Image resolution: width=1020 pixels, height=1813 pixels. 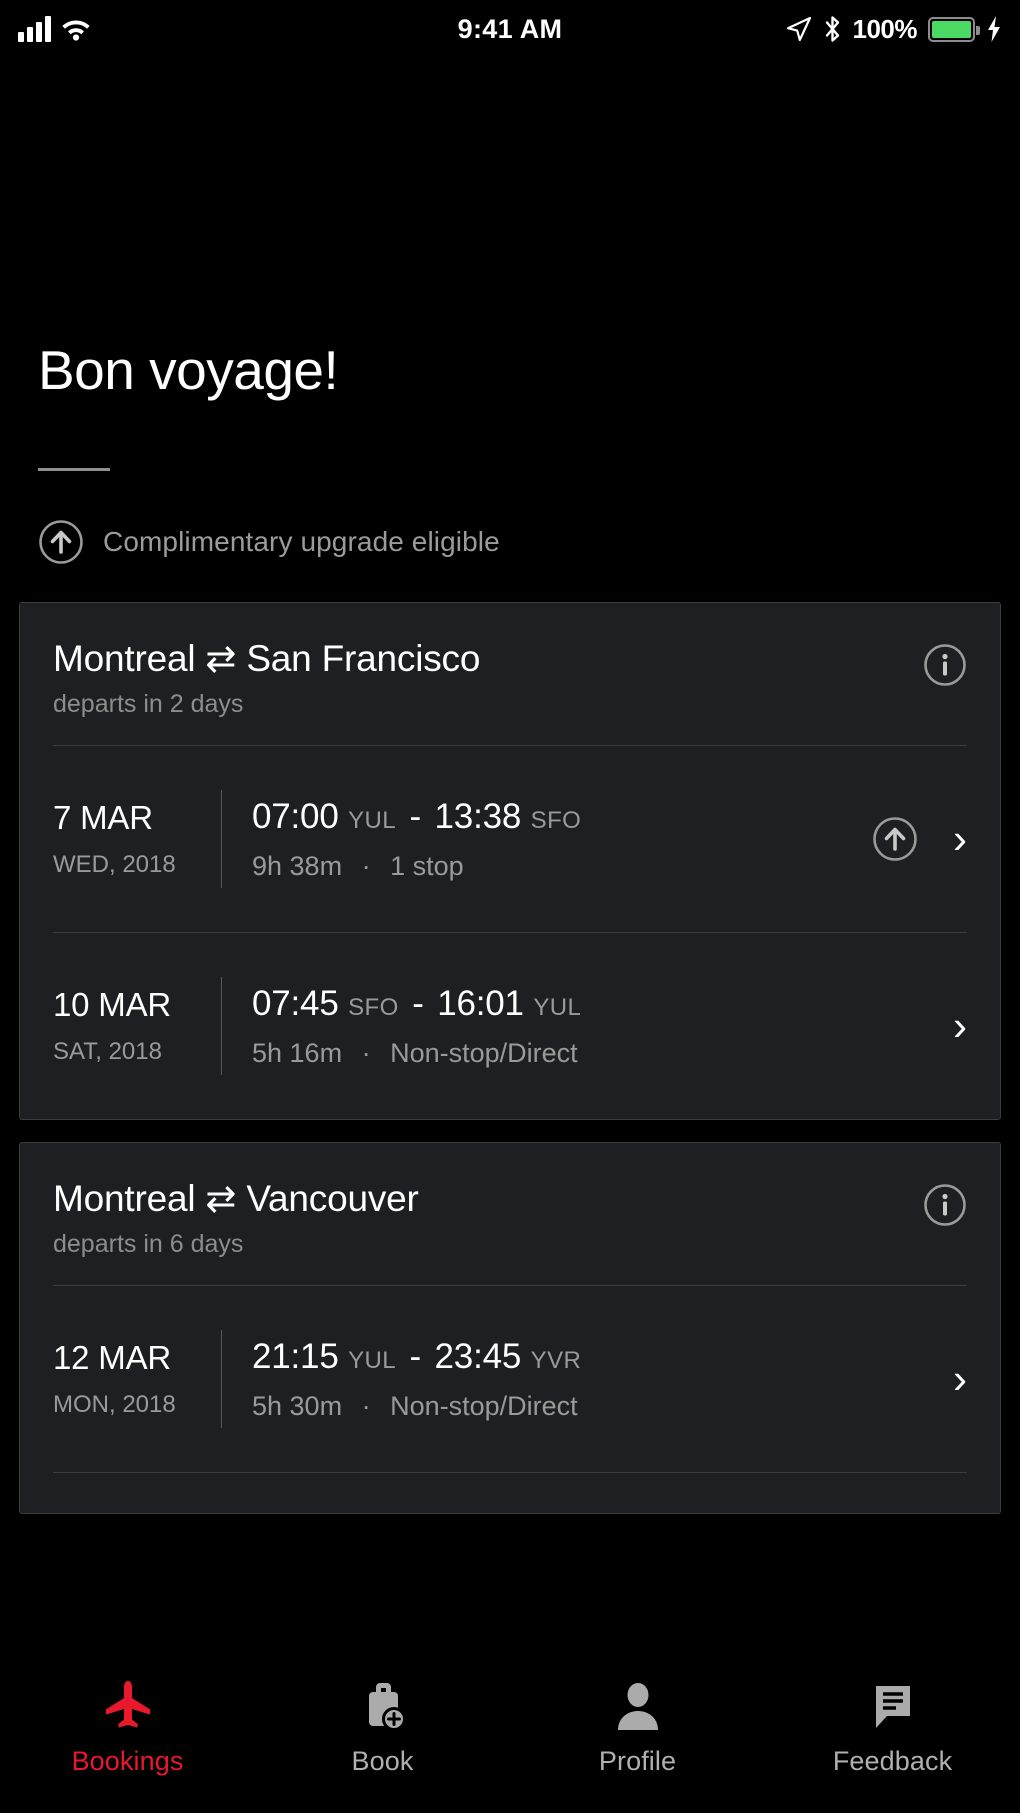 I want to click on charging-bolt-icon, so click(x=994, y=29).